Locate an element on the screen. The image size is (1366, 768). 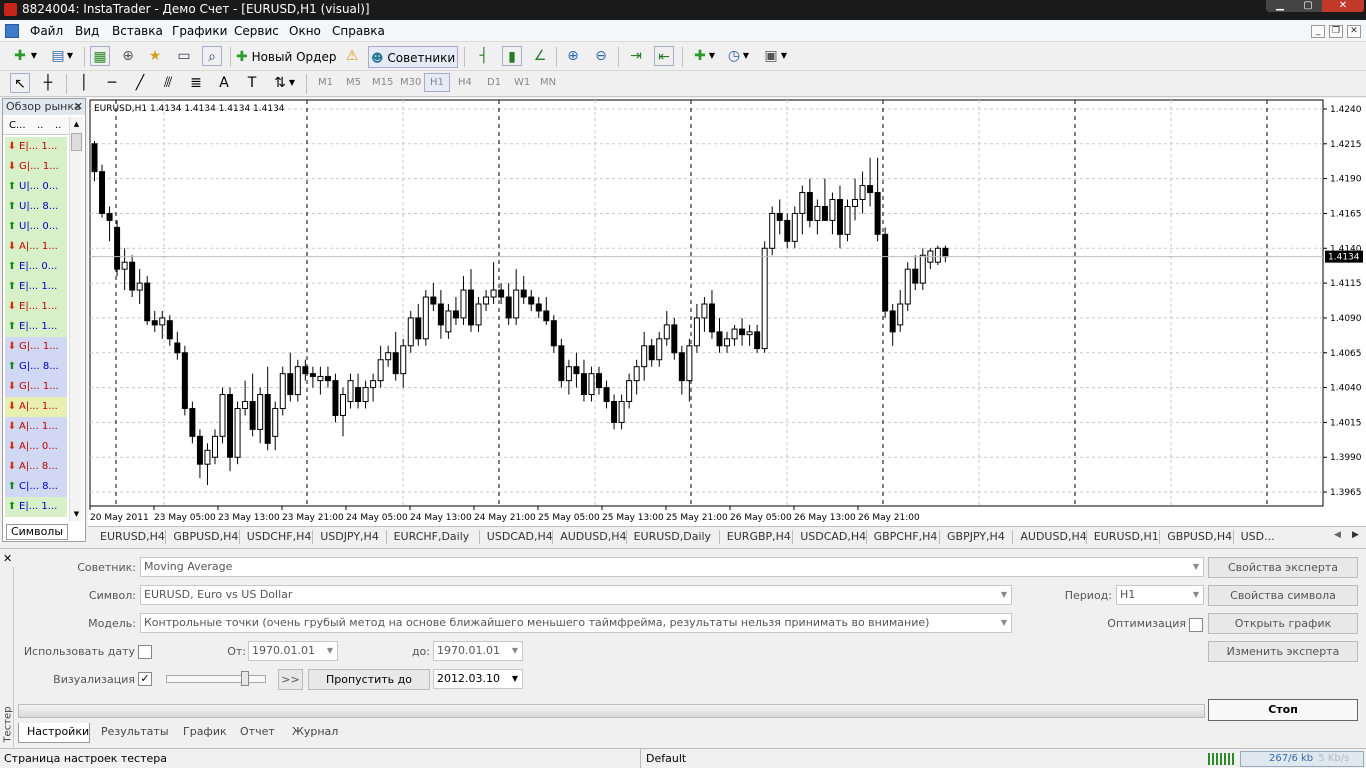
warning-icon: ⚠ is located at coordinates (352, 56).